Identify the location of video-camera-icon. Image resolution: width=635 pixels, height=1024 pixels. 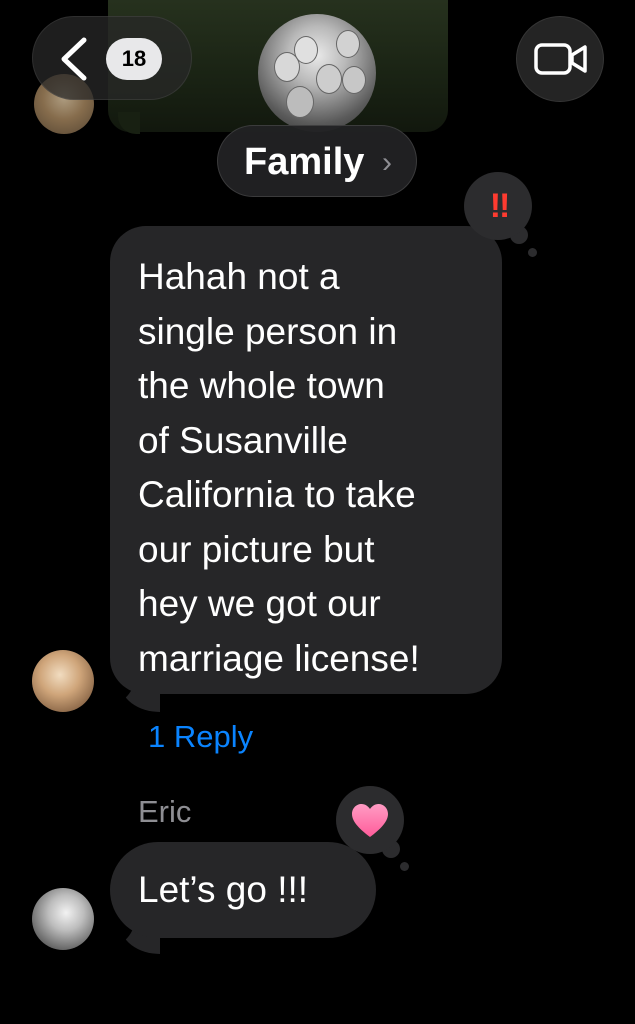
(560, 59).